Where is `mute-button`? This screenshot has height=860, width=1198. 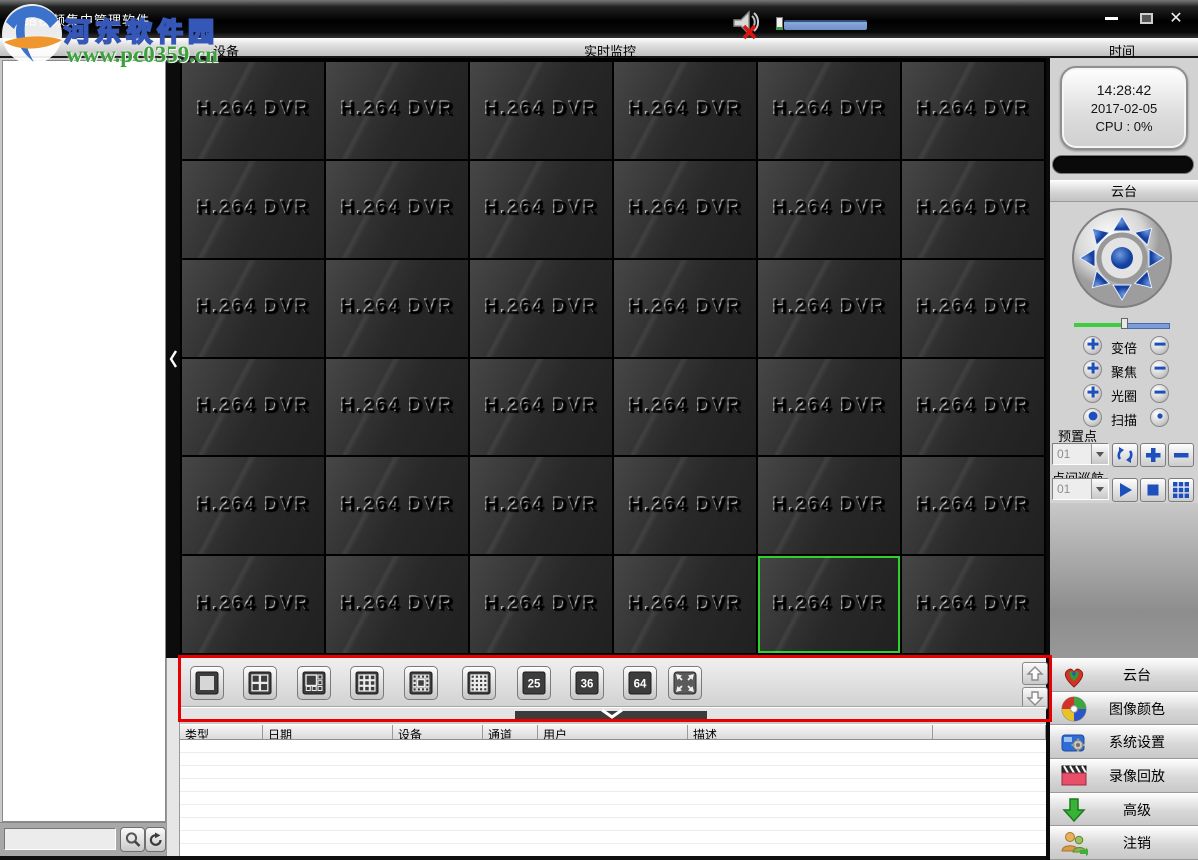 mute-button is located at coordinates (746, 25).